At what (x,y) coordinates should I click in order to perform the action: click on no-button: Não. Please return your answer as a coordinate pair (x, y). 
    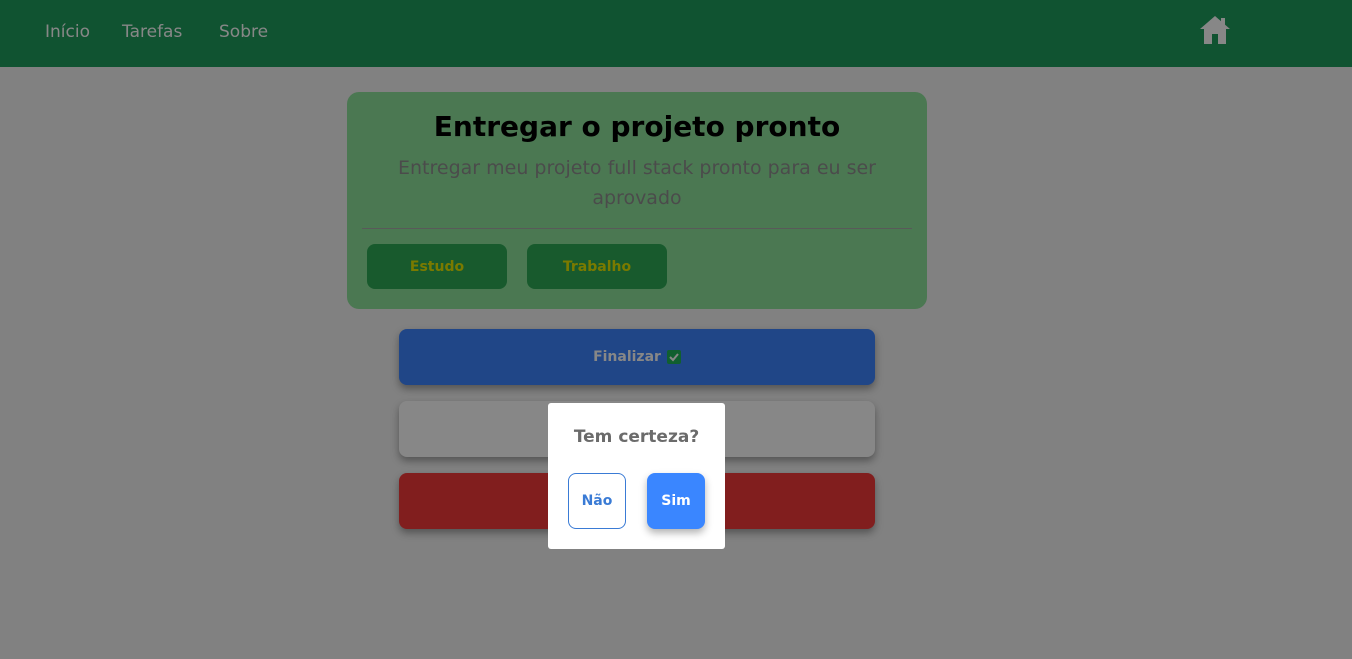
    Looking at the image, I should click on (597, 501).